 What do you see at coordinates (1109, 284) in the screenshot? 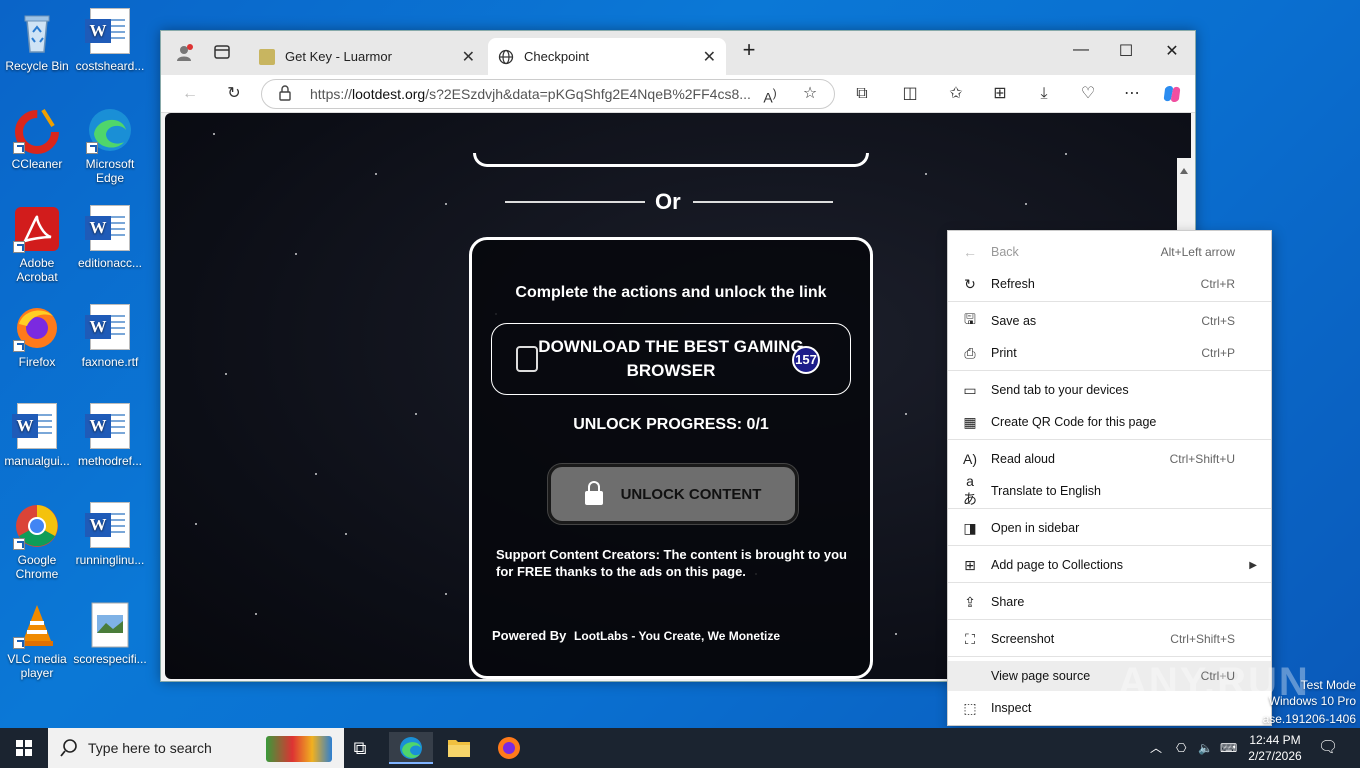
I see `menu-item-refresh: ↻ Refresh Ctrl+R` at bounding box center [1109, 284].